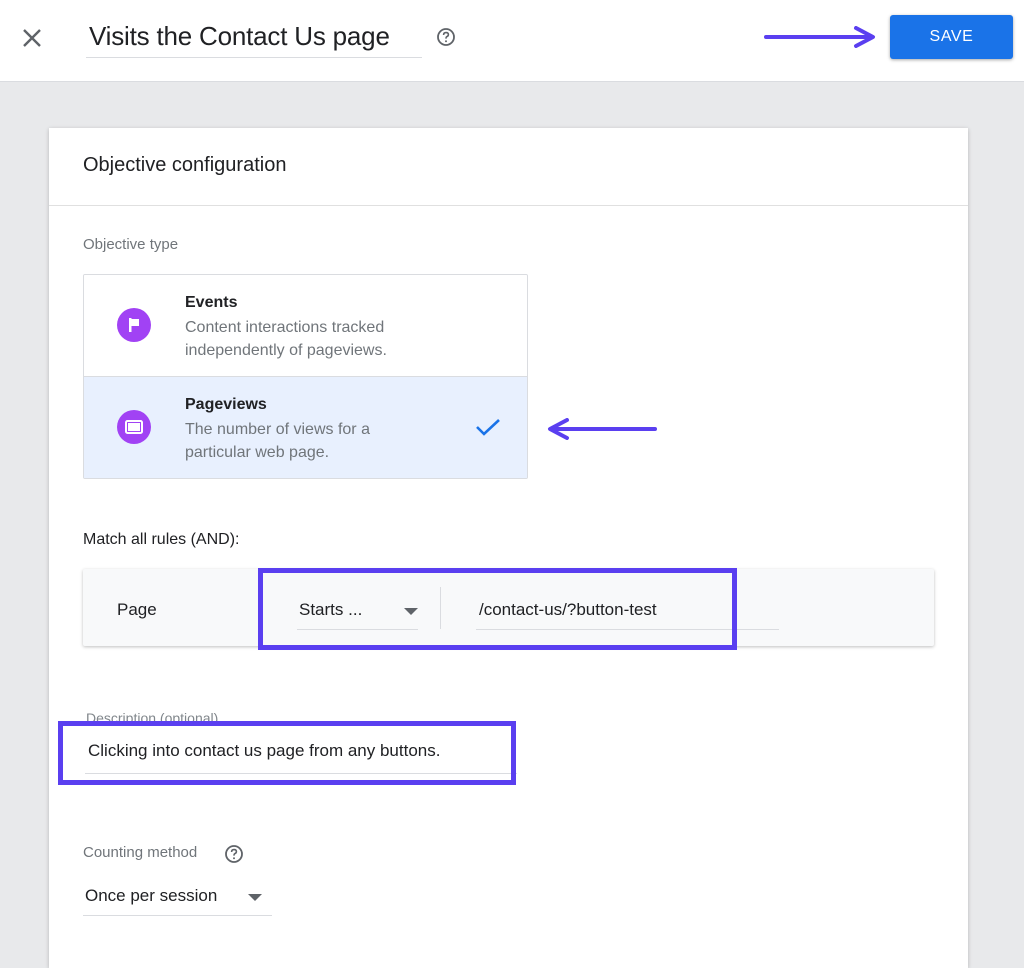  I want to click on close-button, so click(32, 38).